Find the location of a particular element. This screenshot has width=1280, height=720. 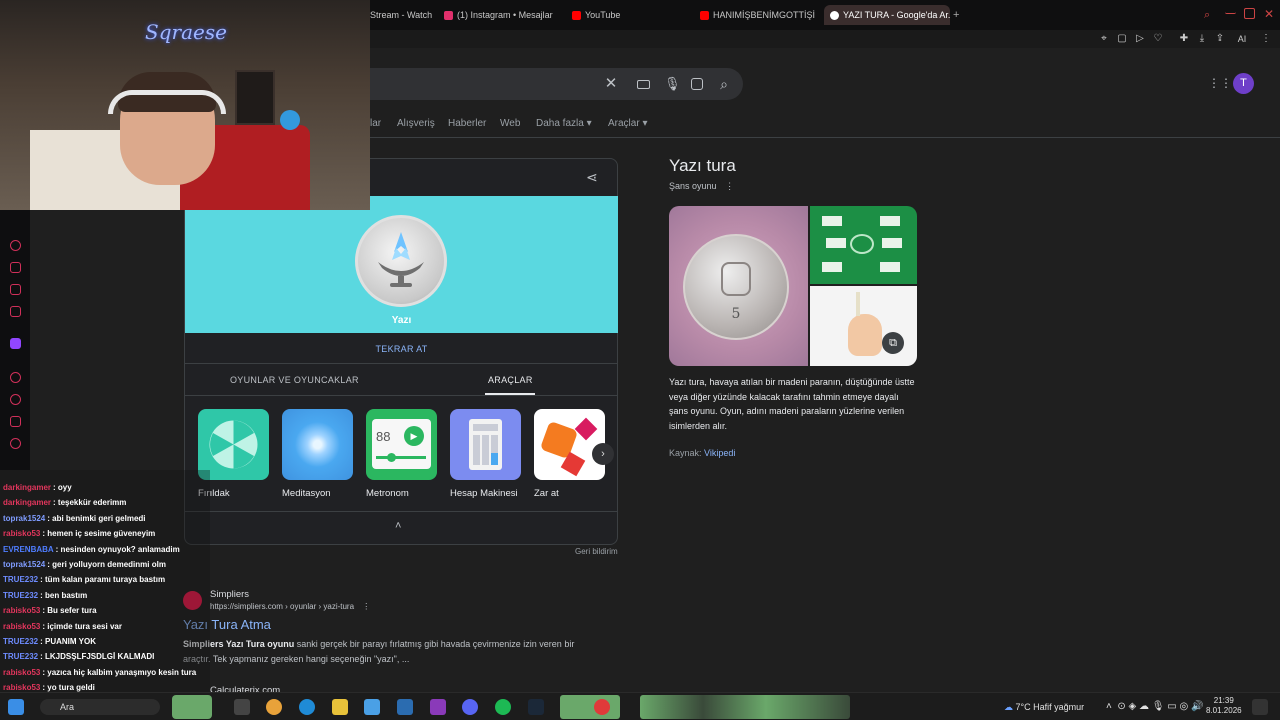

wikipedia-link: Vikipedi is located at coordinates (719, 453).